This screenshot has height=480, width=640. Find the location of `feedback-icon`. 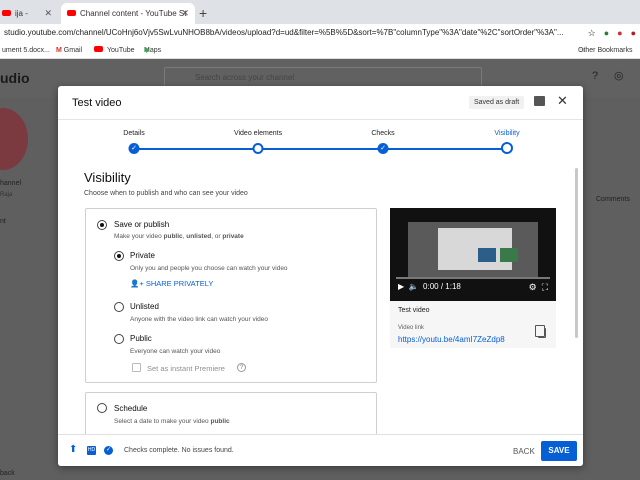

feedback-icon is located at coordinates (539, 101).